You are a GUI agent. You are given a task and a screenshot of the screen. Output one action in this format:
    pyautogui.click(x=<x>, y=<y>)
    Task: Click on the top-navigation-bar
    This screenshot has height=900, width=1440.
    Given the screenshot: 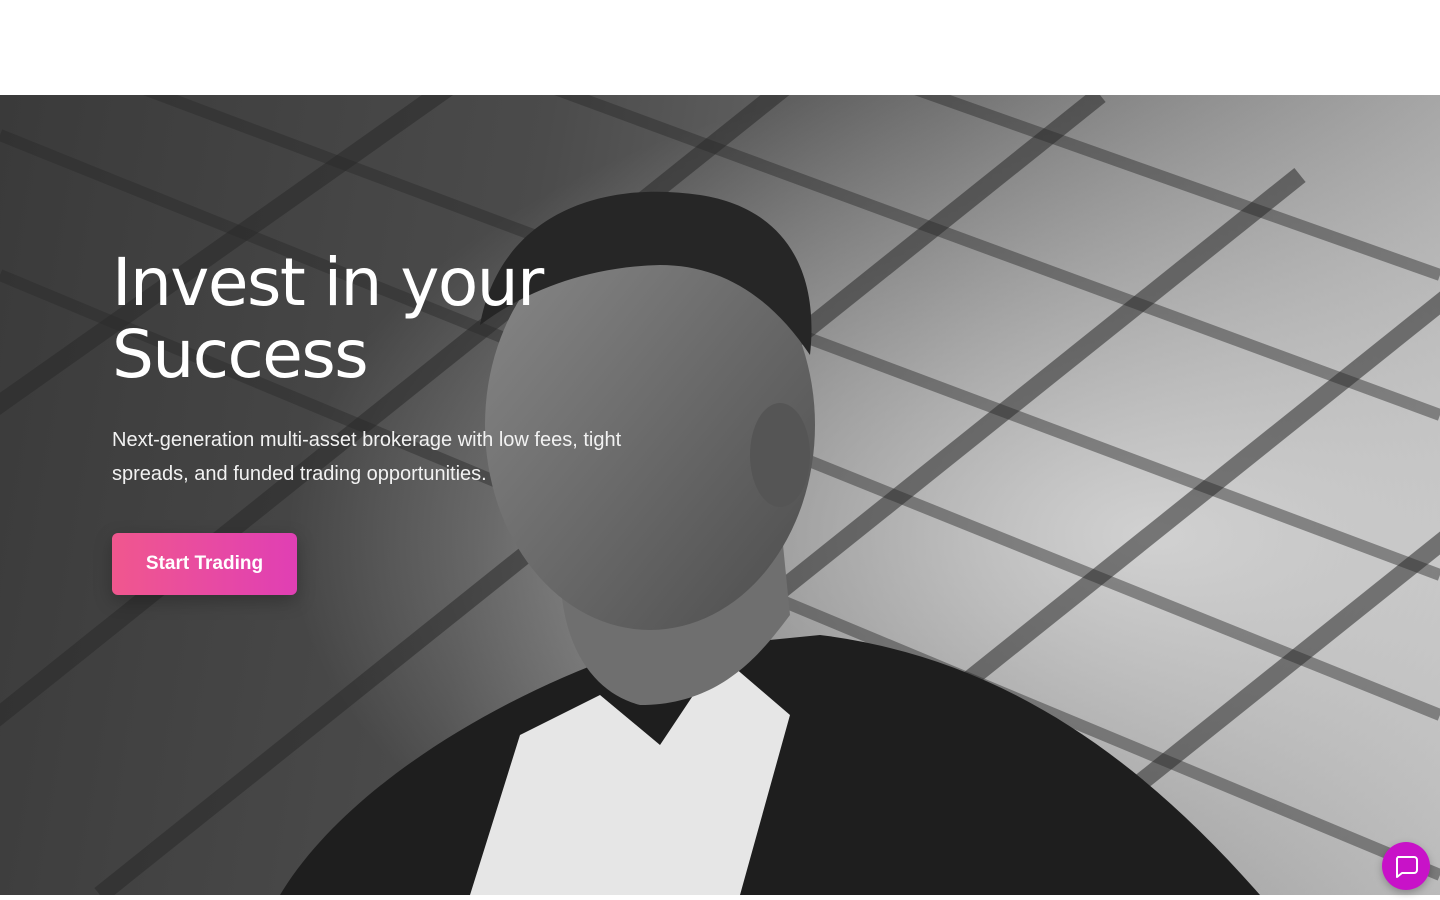 What is the action you would take?
    pyautogui.click(x=720, y=47)
    